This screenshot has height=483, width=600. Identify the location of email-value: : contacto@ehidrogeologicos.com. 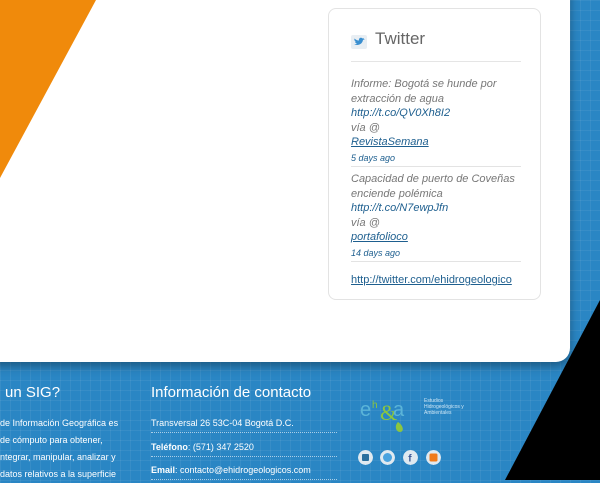
(243, 470).